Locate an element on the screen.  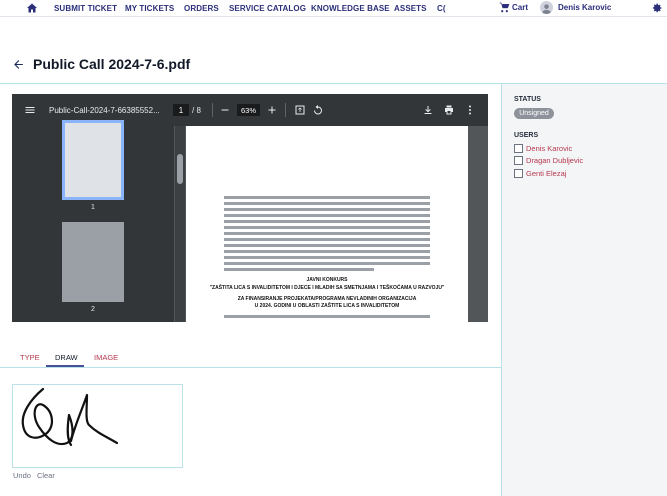
nav-service-catalog: SERVICE CATALOG is located at coordinates (267, 8).